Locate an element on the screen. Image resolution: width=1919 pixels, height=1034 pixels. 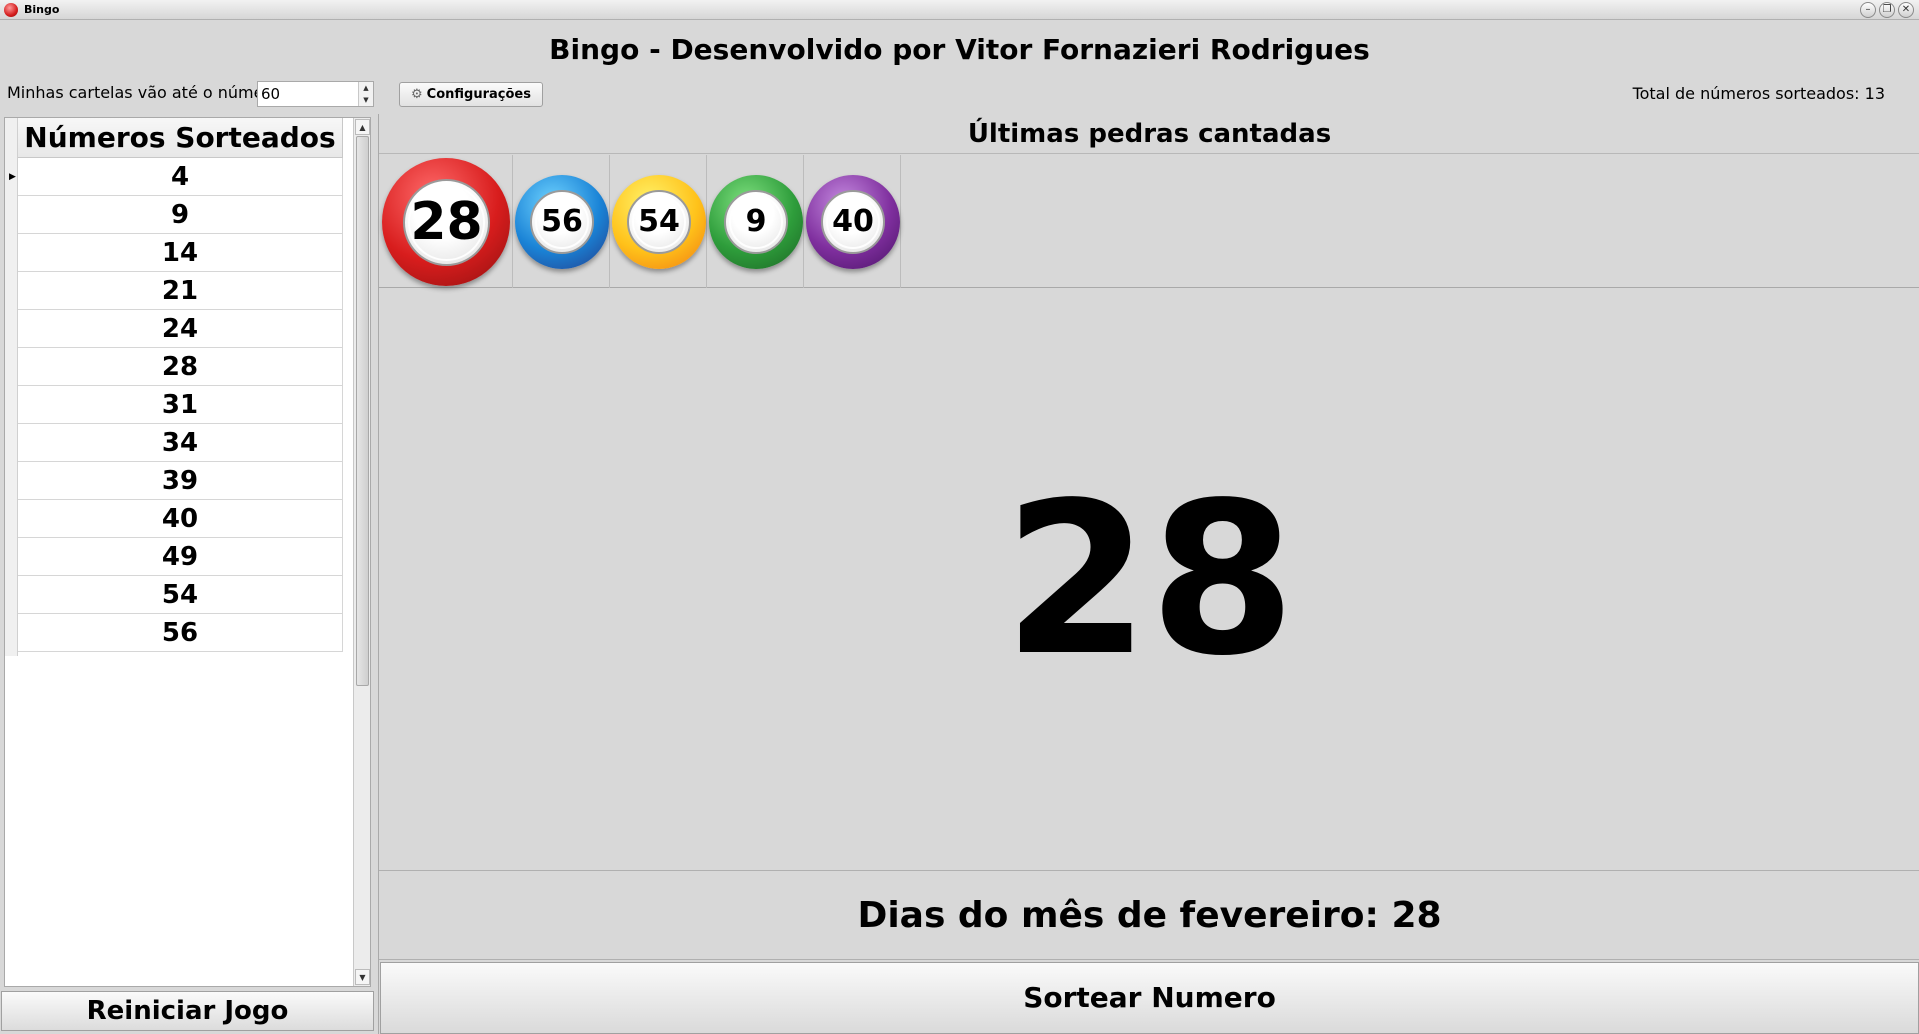
number-fact: Dias do mês de fevereiro: 28 is located at coordinates (1149, 916).